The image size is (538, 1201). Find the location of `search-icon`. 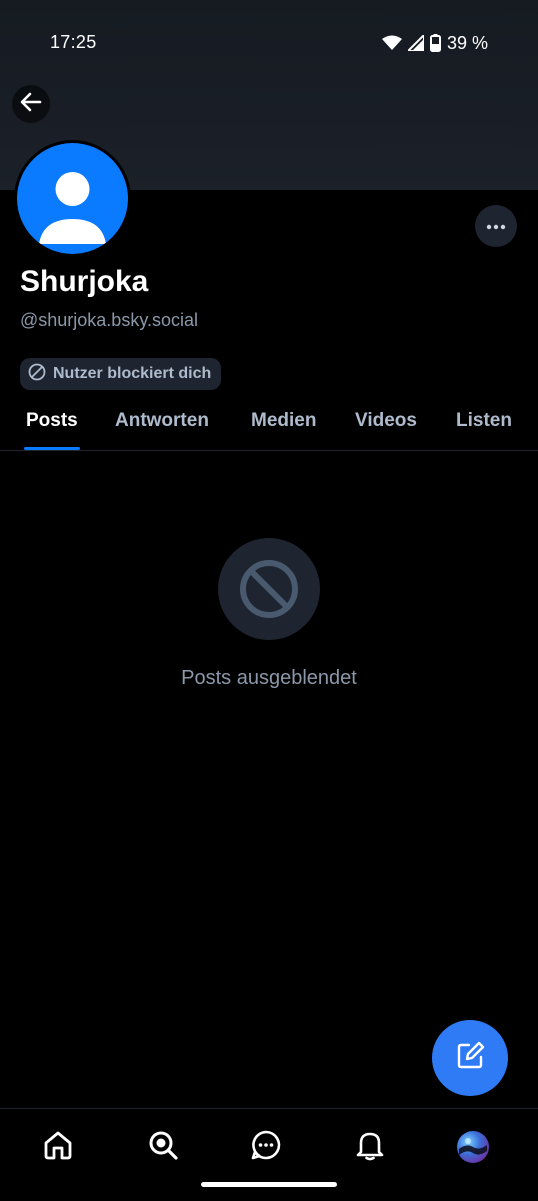

search-icon is located at coordinates (163, 1147).